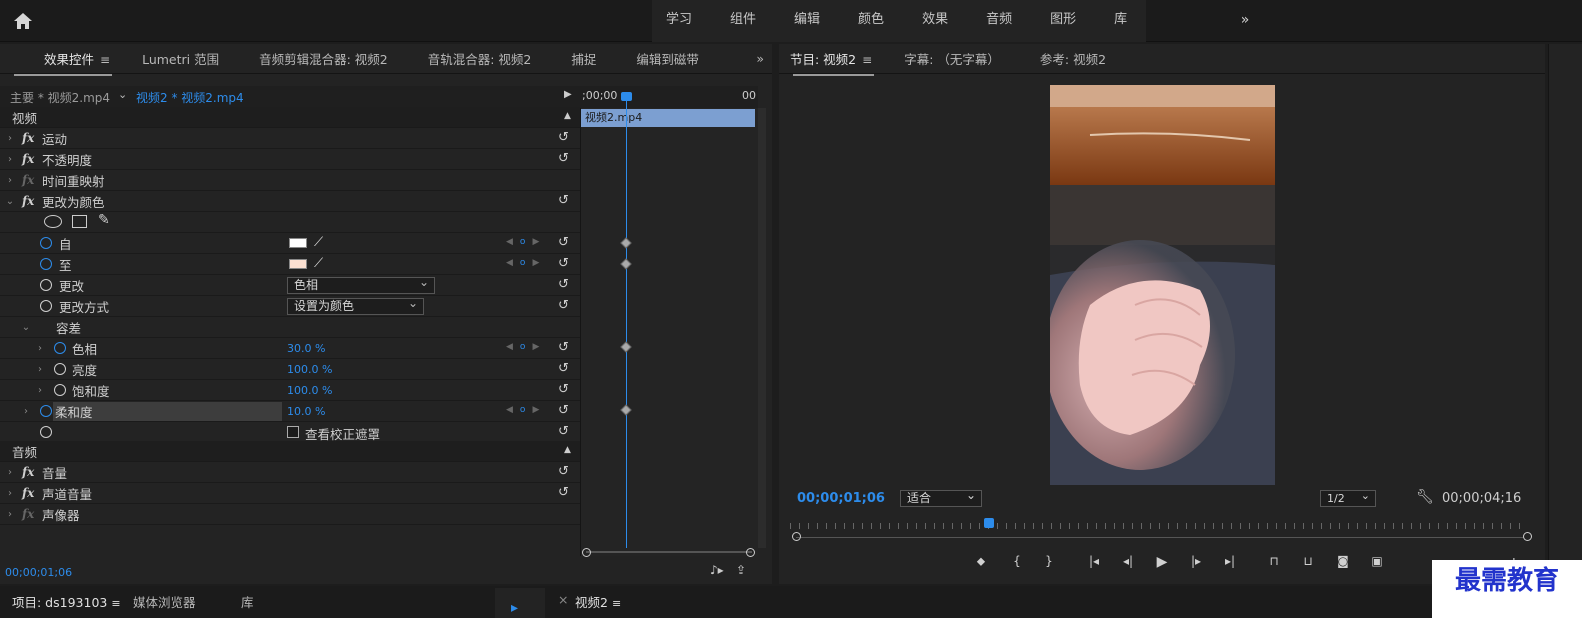 This screenshot has width=1582, height=618. Describe the element at coordinates (476, 58) in the screenshot. I see `tab-audio-track-mixer: 音轨混合器: 视频2` at that location.